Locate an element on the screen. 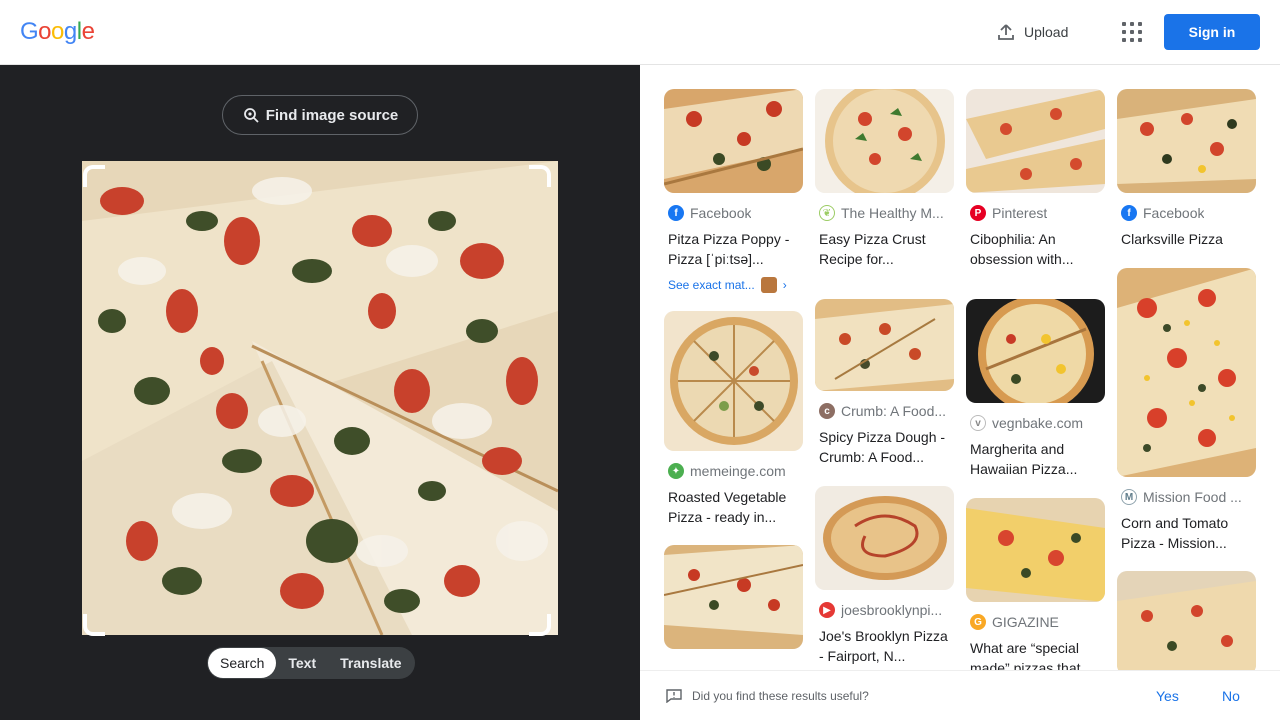 The height and width of the screenshot is (720, 1280). result-source: P Pinterest is located at coordinates (1035, 213).